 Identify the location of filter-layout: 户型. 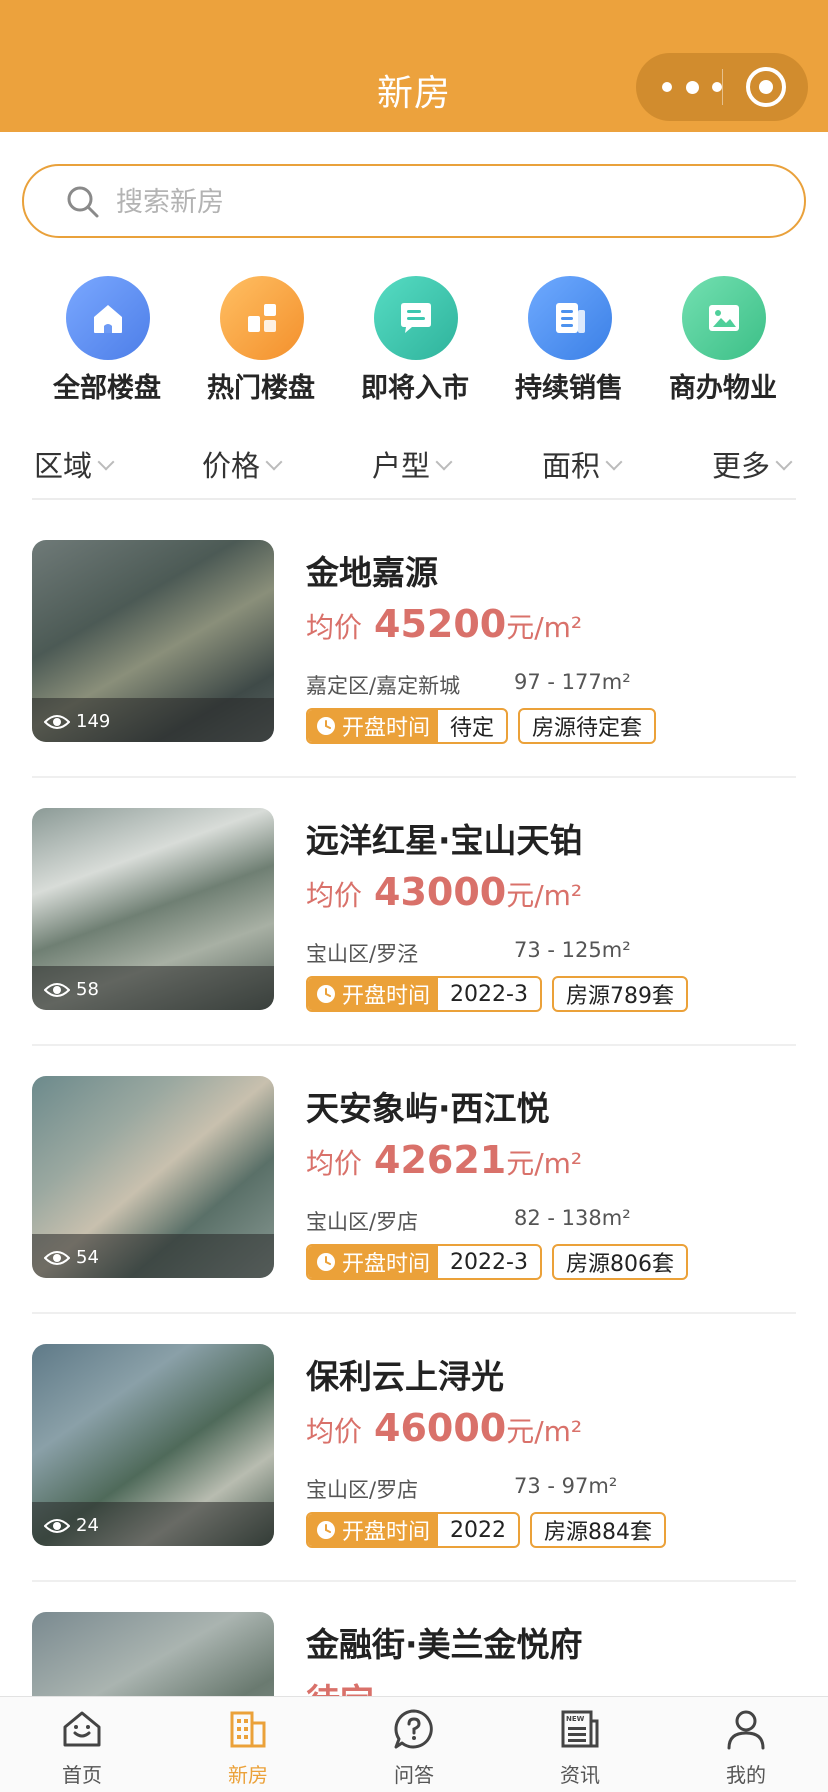
(412, 464).